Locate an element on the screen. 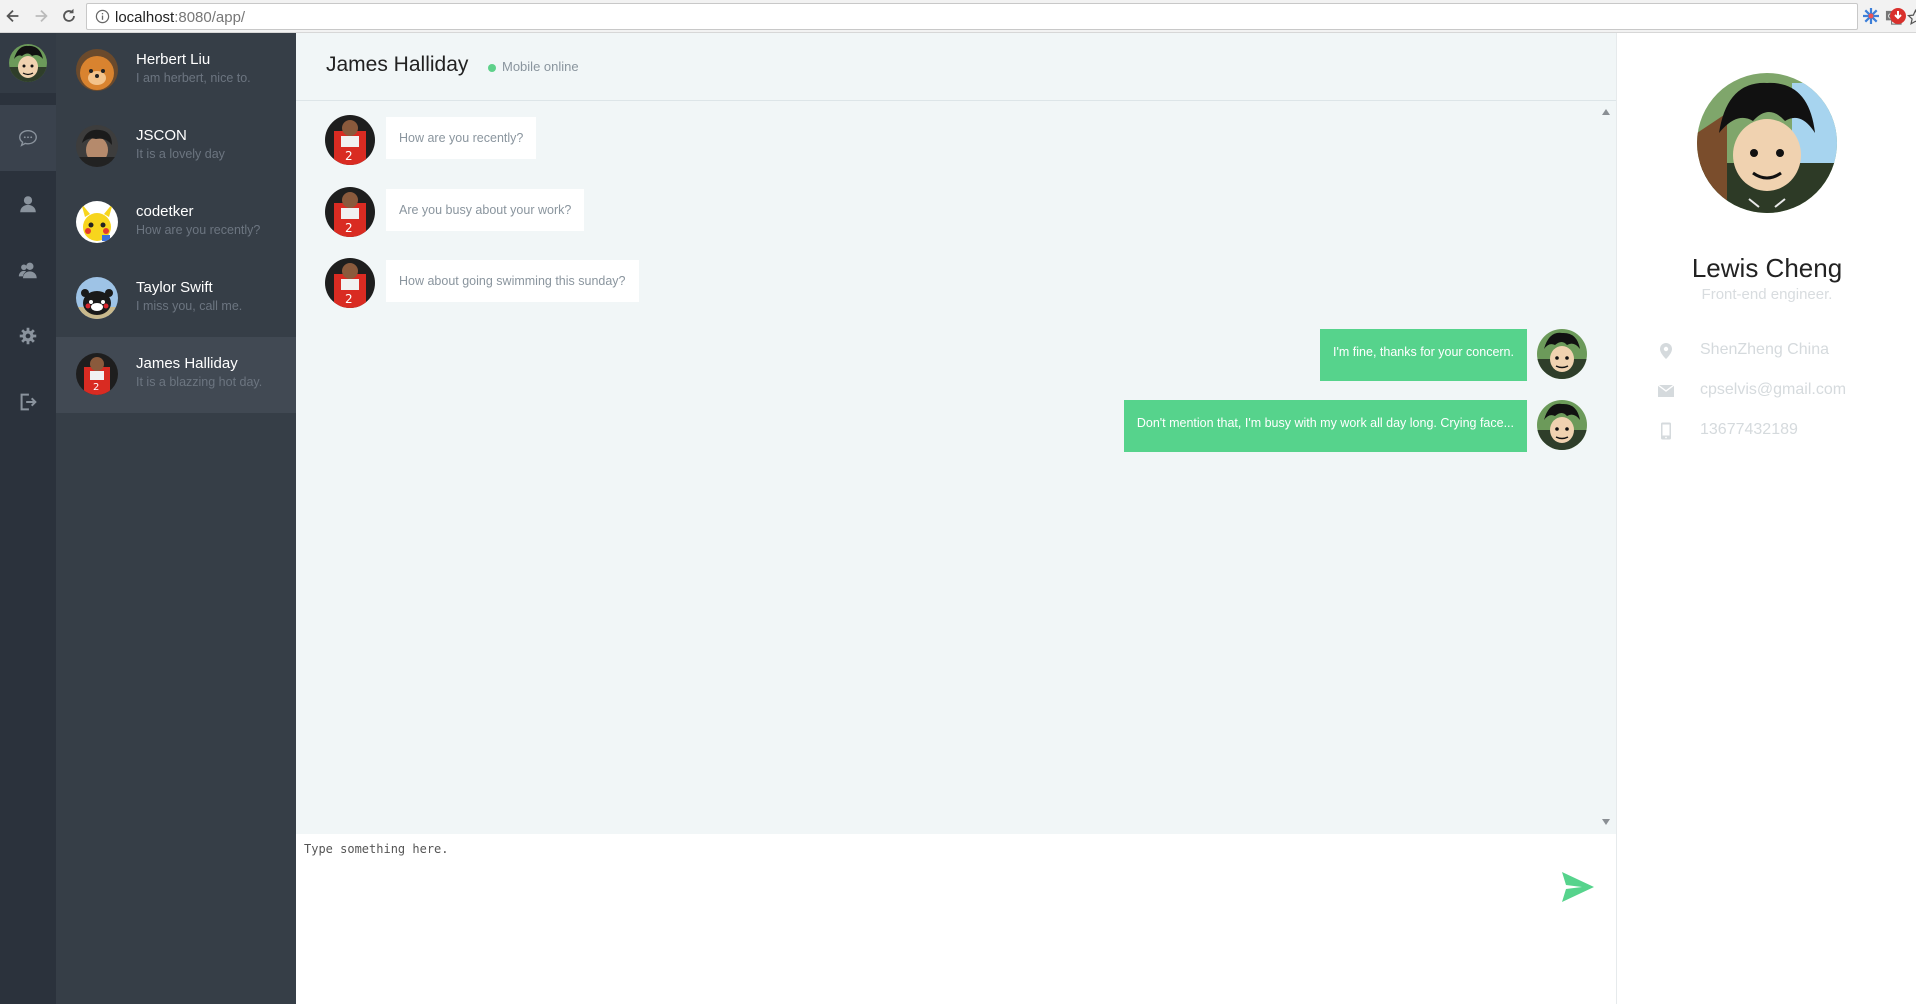  forward-button is located at coordinates (41, 16).